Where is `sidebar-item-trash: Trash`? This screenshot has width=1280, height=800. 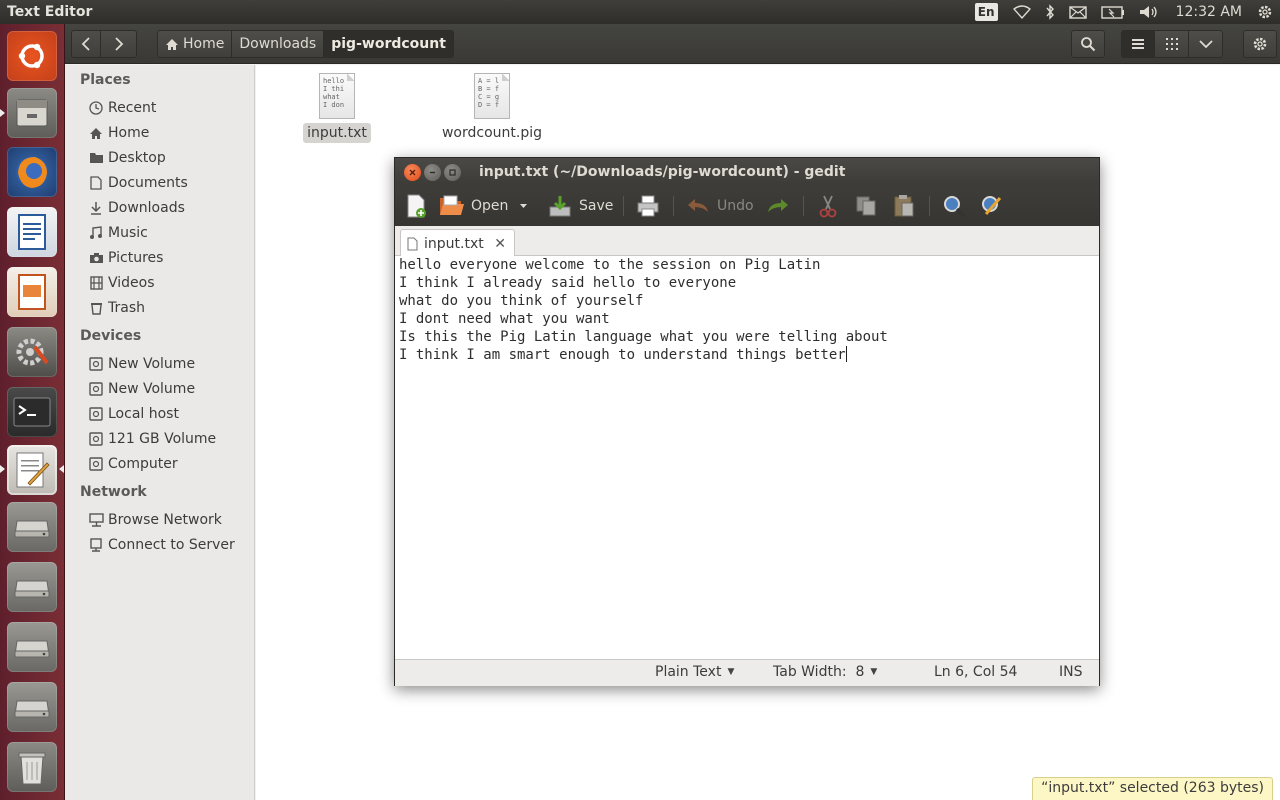
sidebar-item-trash: Trash is located at coordinates (116, 308).